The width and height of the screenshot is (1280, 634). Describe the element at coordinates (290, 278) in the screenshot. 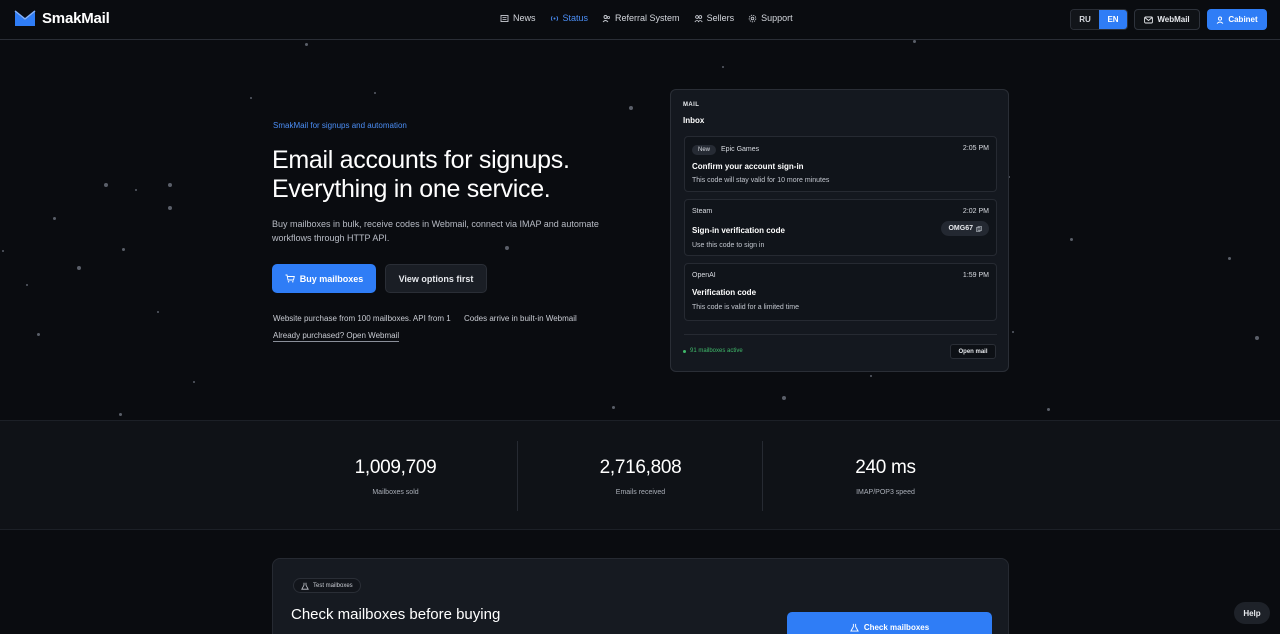

I see `cart-icon` at that location.